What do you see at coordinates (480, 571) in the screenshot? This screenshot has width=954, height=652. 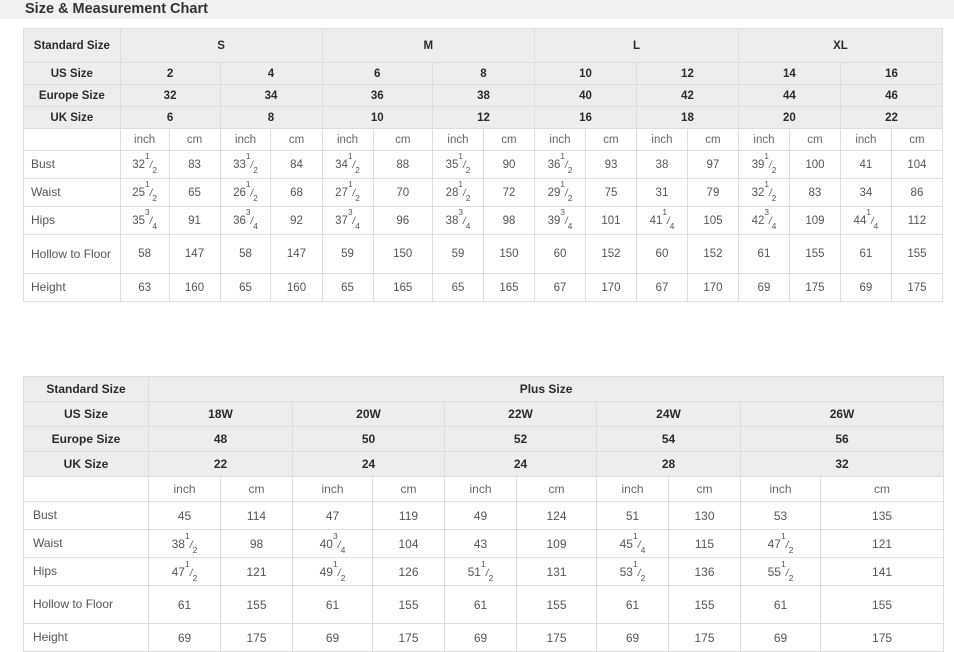 I see `cell-hips: 511/2` at bounding box center [480, 571].